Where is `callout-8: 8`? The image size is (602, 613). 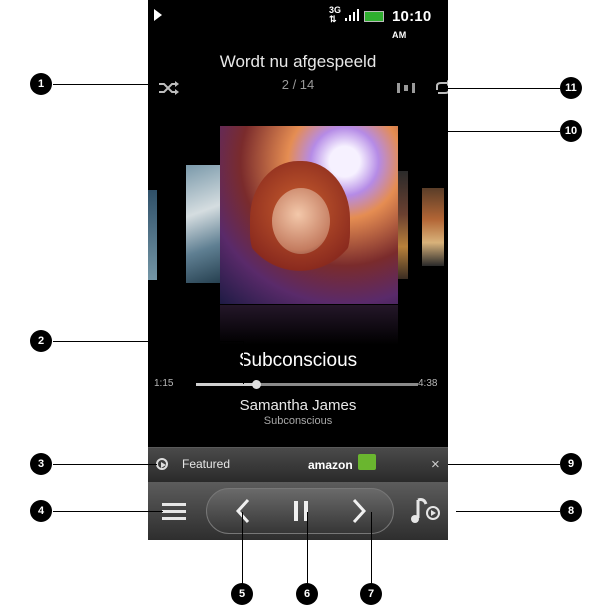
callout-8: 8 is located at coordinates (571, 511).